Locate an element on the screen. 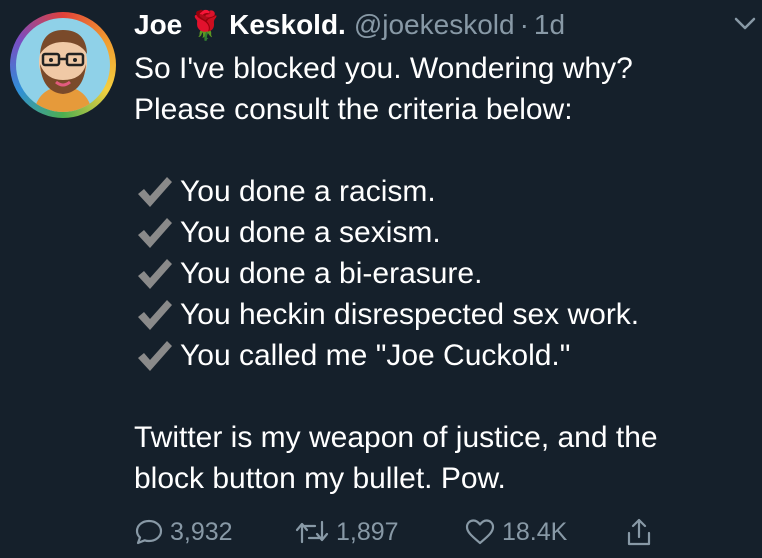  avatar is located at coordinates (63, 65).